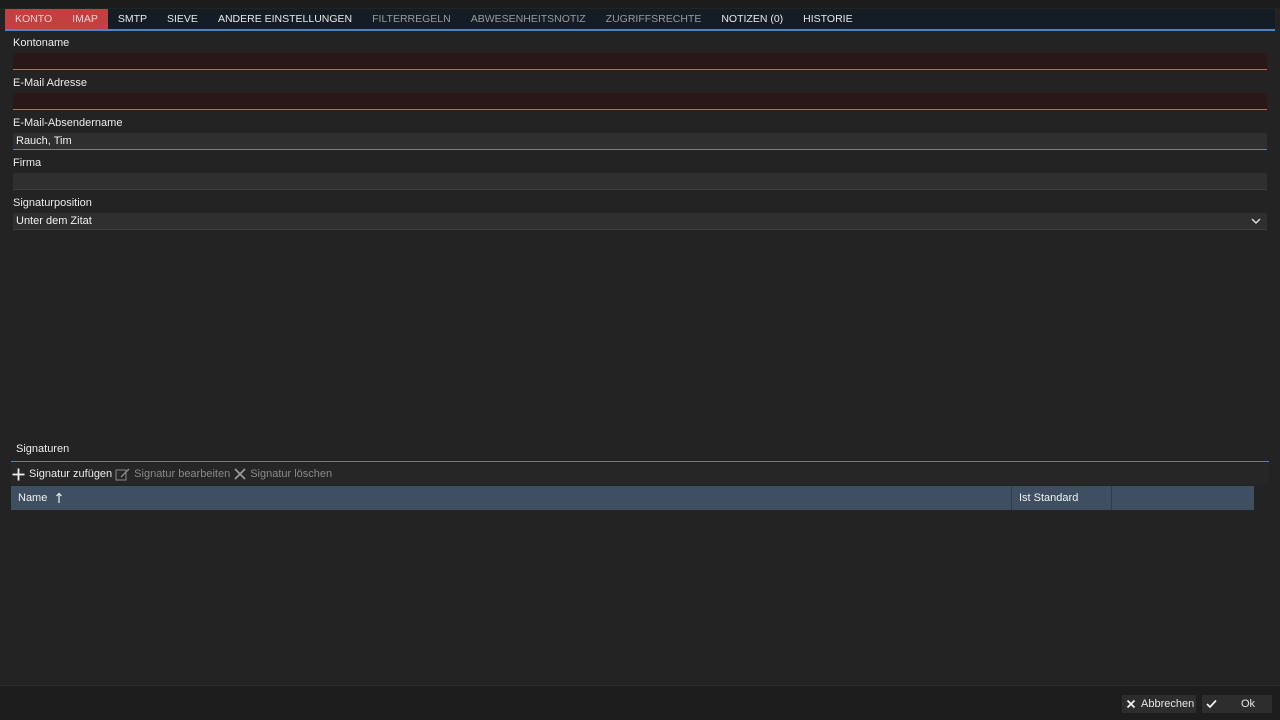 This screenshot has height=720, width=1280. I want to click on tab-konto: KONTO, so click(34, 19).